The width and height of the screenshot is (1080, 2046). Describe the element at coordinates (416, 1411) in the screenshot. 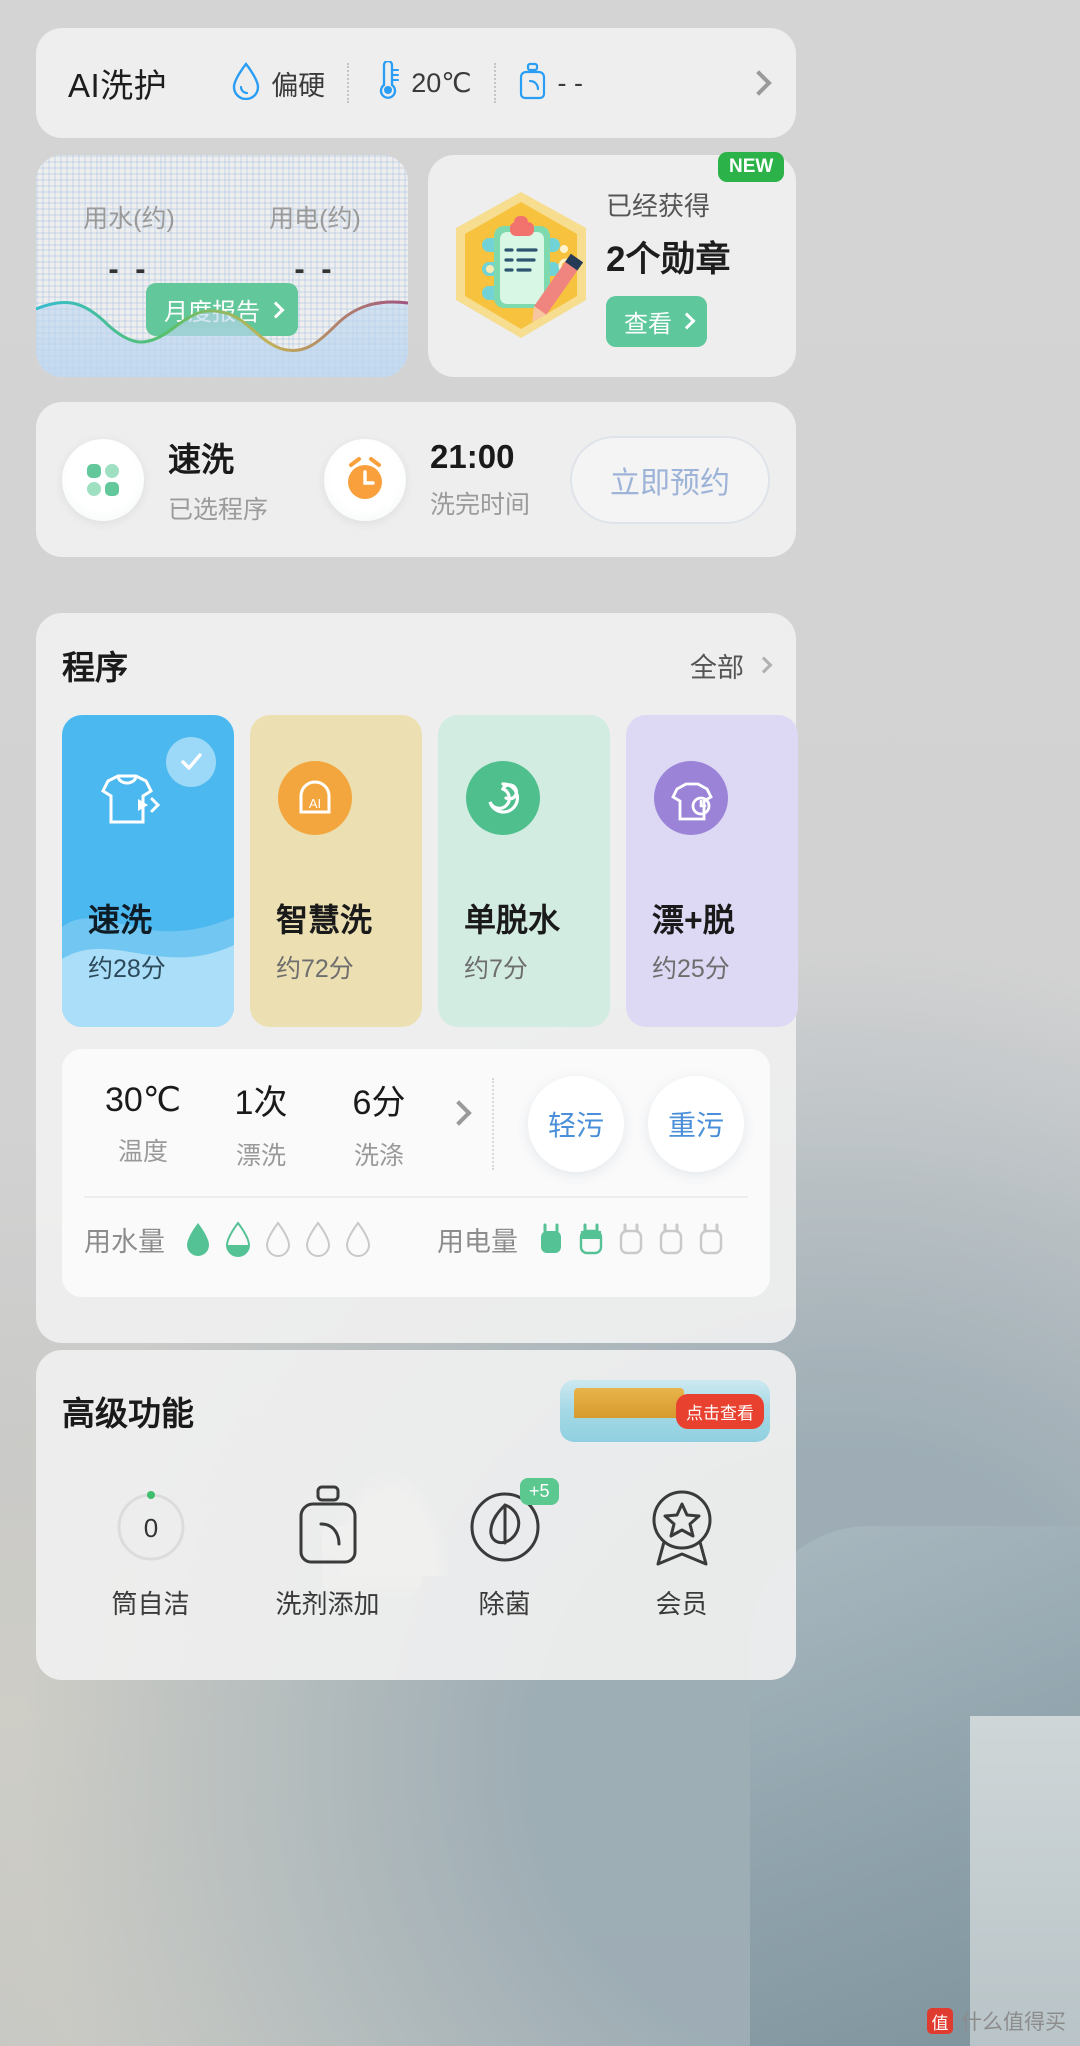

I see `advanced-header: 高级功能 点击查看` at that location.